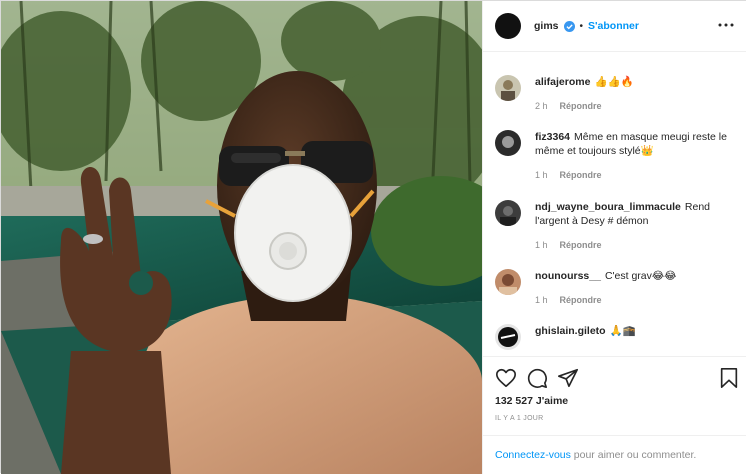 This screenshot has height=475, width=746. Describe the element at coordinates (729, 378) in the screenshot. I see `bookmark-icon` at that location.